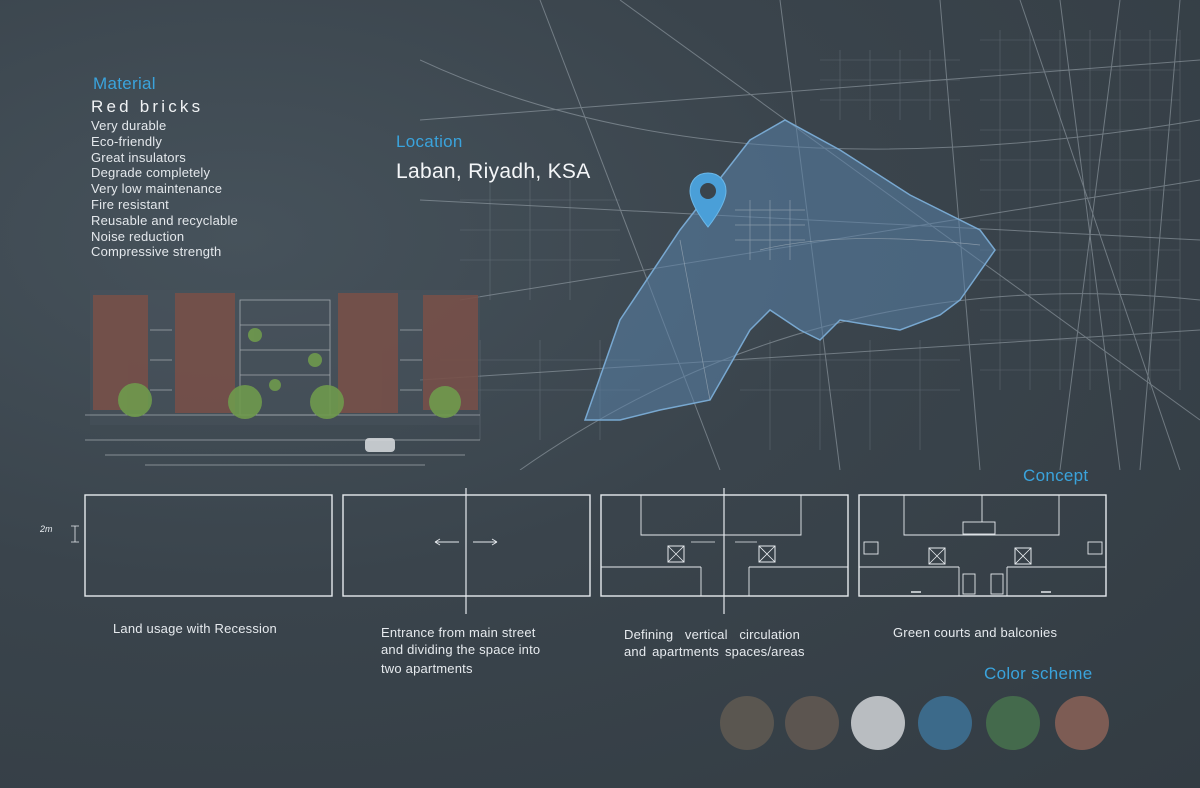  Describe the element at coordinates (156, 252) in the screenshot. I see `list-item: Compressive strength` at that location.